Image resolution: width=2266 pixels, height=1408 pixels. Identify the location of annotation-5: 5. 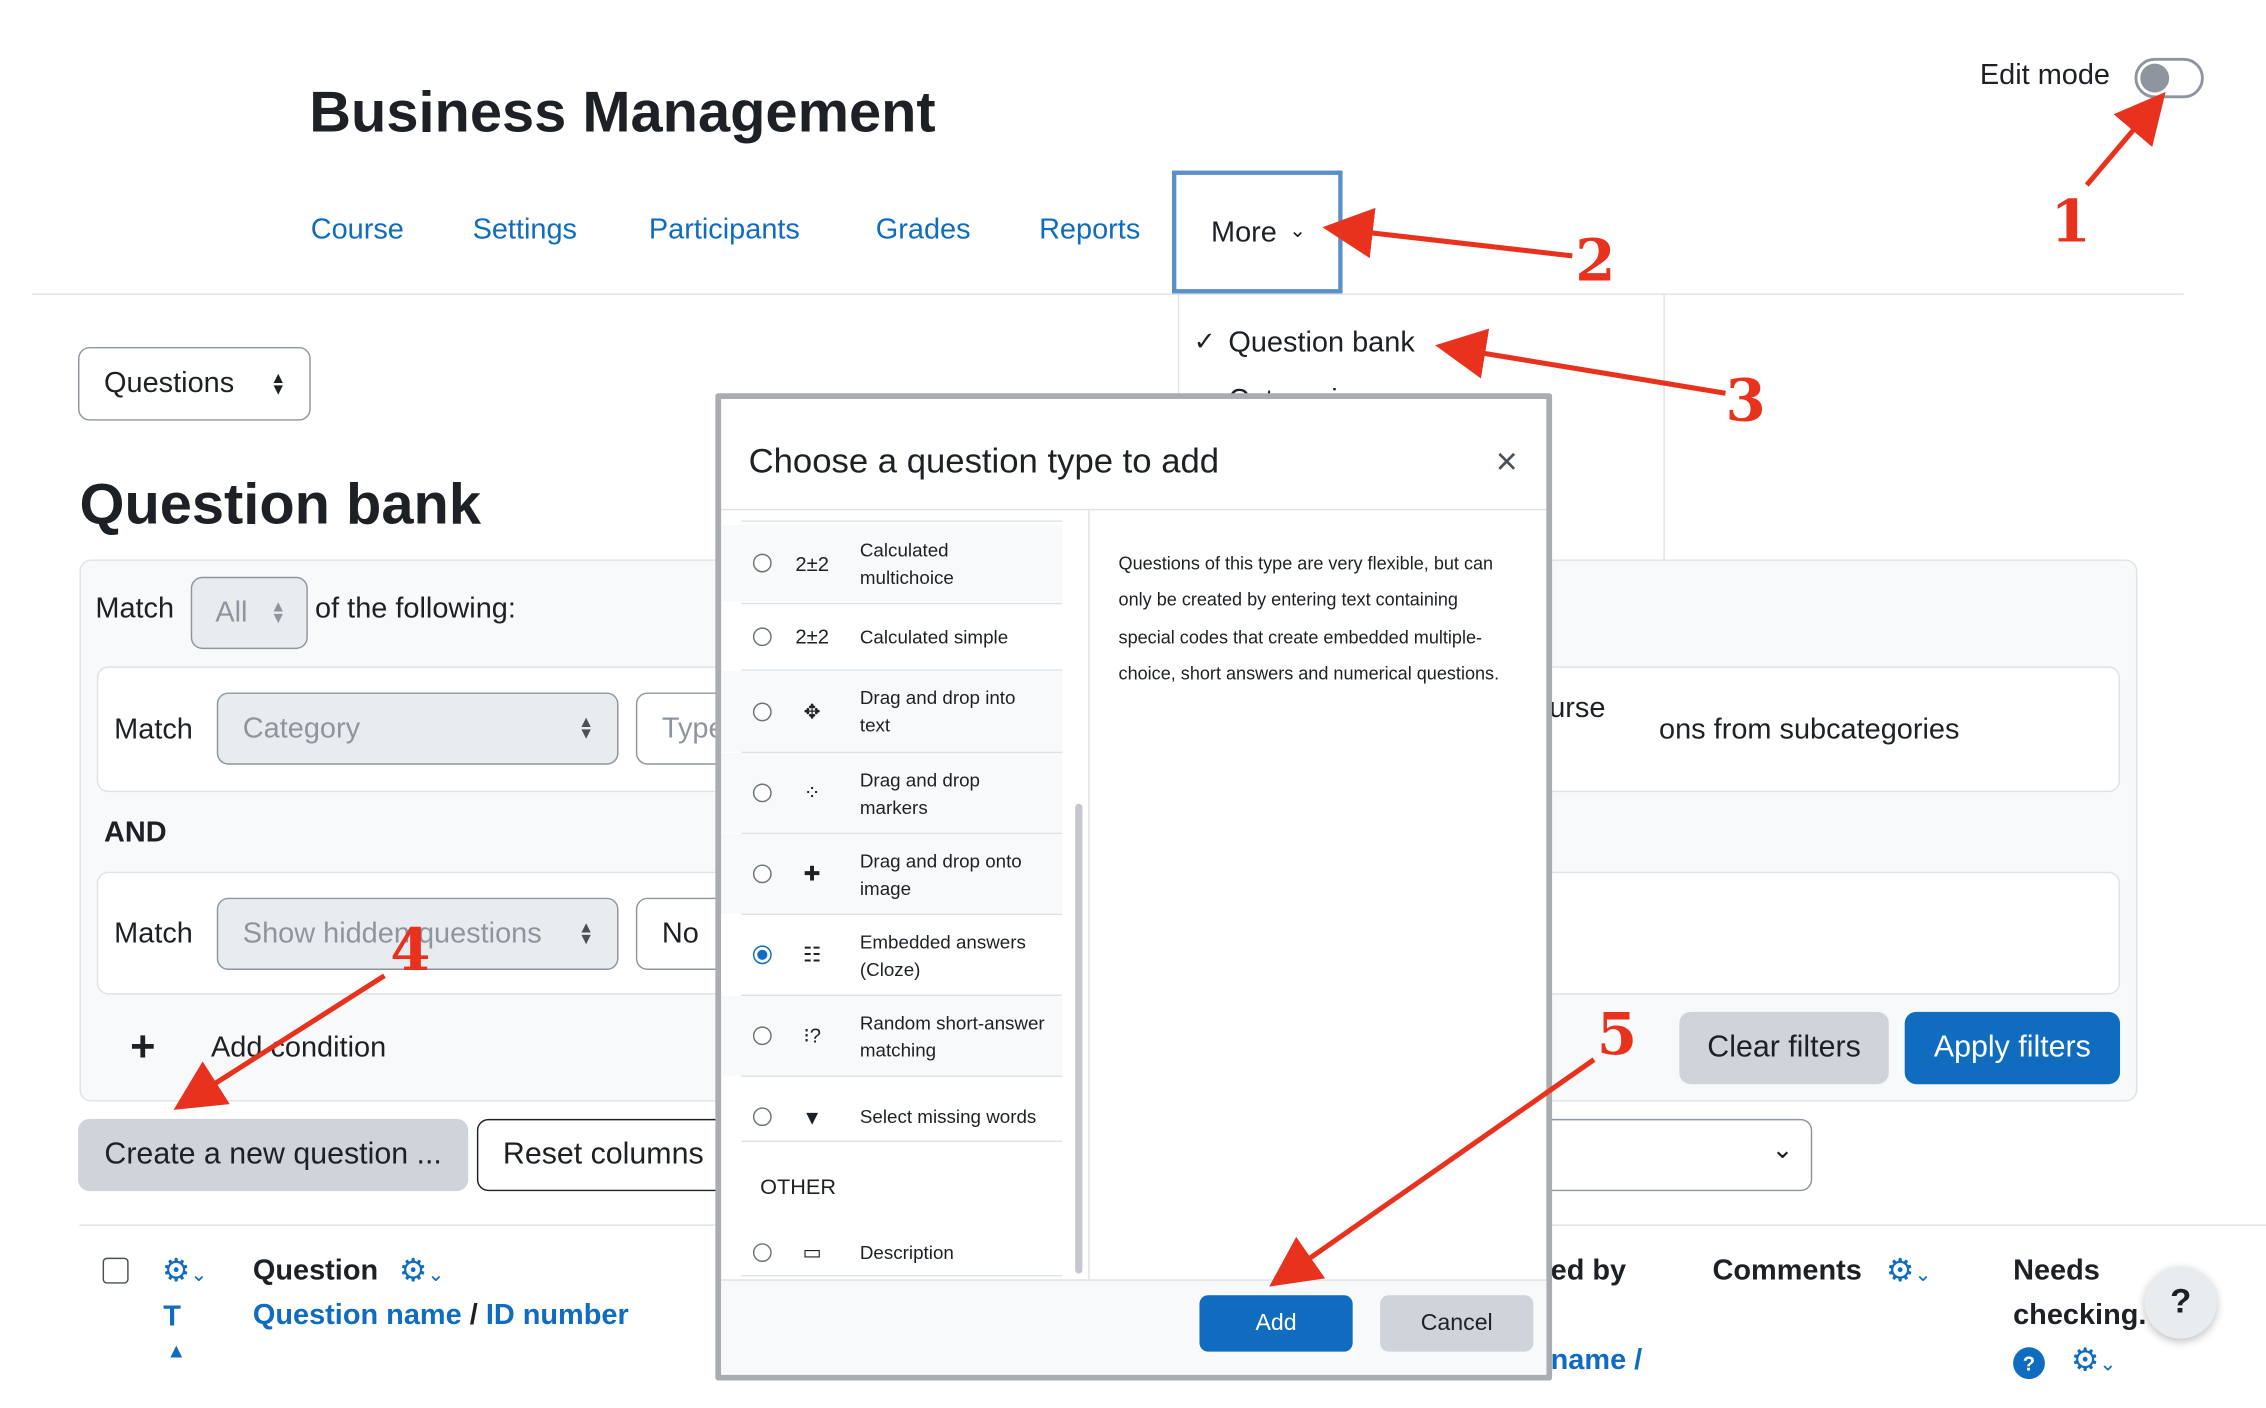
(1617, 1034).